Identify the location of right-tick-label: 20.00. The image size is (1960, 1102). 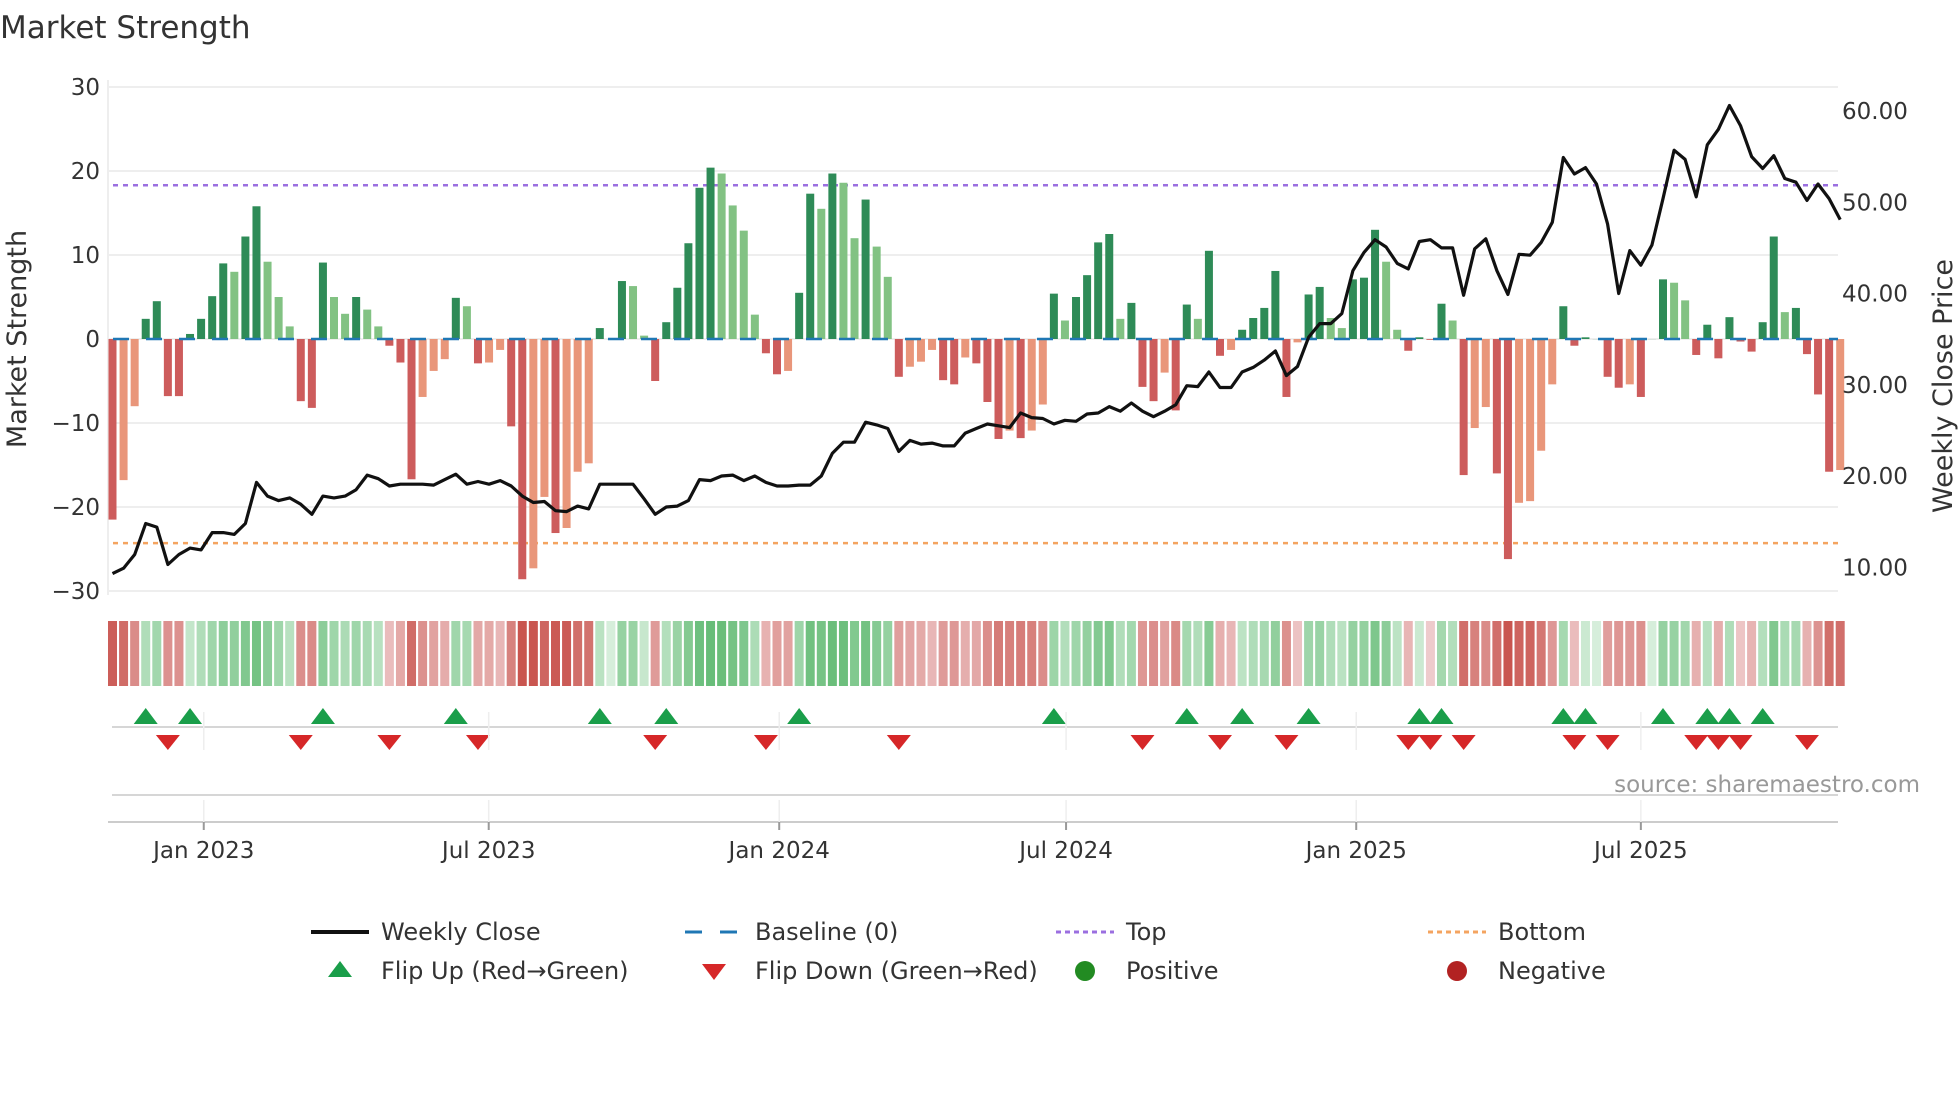
(1875, 477).